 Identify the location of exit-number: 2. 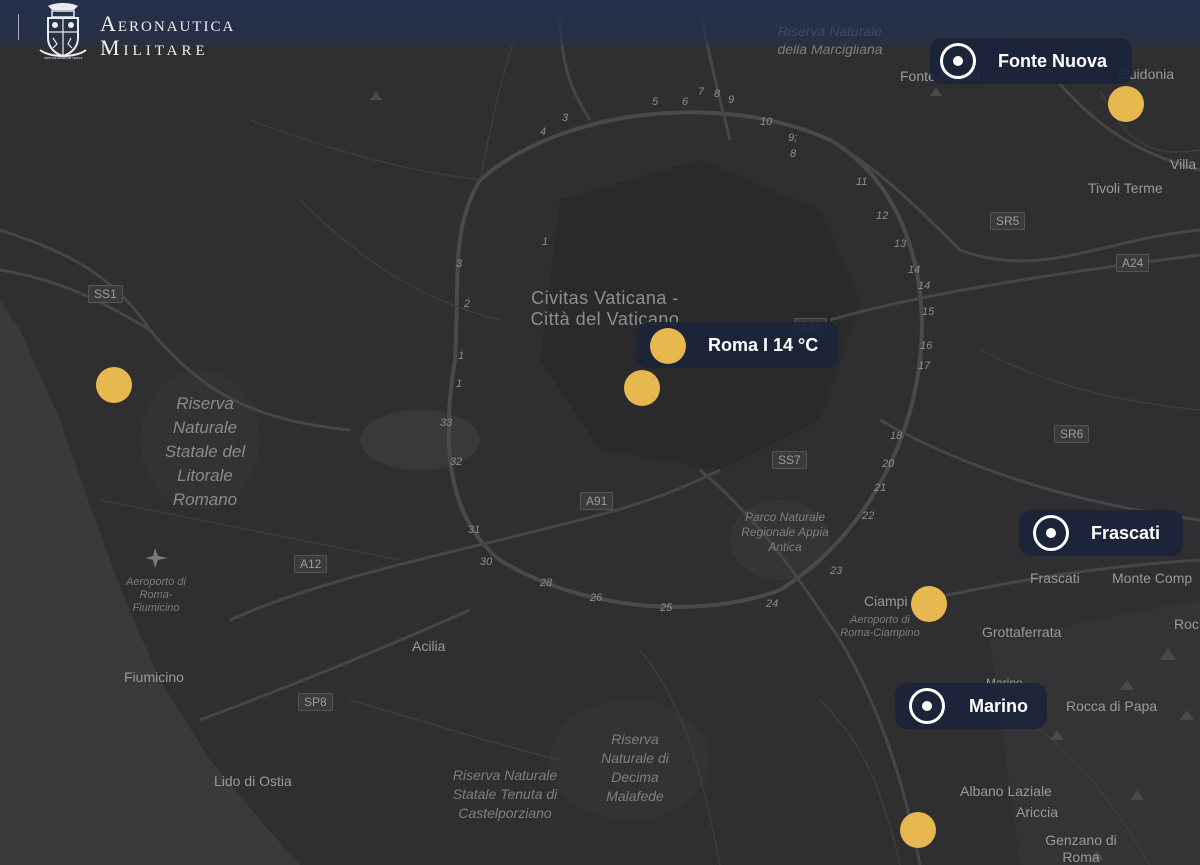
(467, 304).